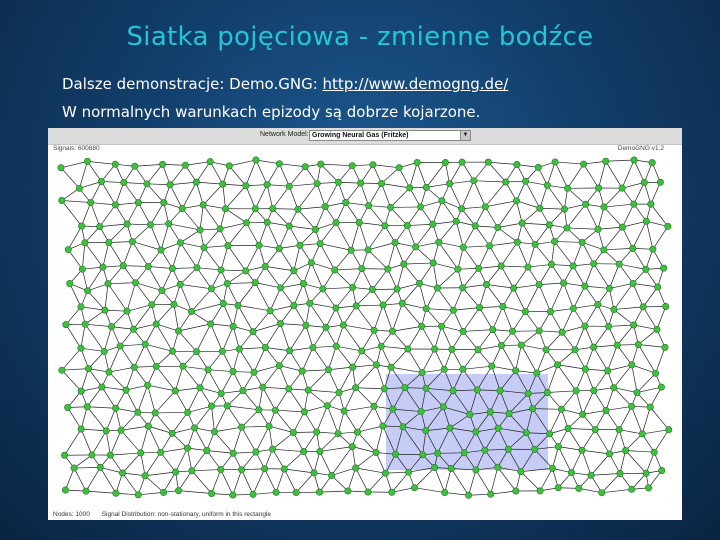 The height and width of the screenshot is (540, 720). What do you see at coordinates (465, 135) in the screenshot?
I see `chevron-down-icon: ▼` at bounding box center [465, 135].